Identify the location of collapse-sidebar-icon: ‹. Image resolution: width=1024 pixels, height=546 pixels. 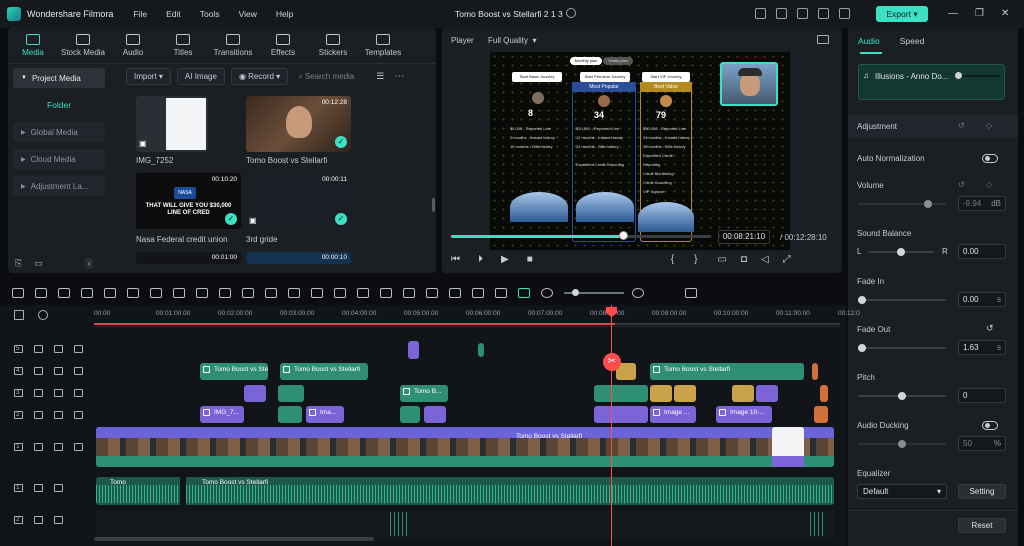
(89, 263).